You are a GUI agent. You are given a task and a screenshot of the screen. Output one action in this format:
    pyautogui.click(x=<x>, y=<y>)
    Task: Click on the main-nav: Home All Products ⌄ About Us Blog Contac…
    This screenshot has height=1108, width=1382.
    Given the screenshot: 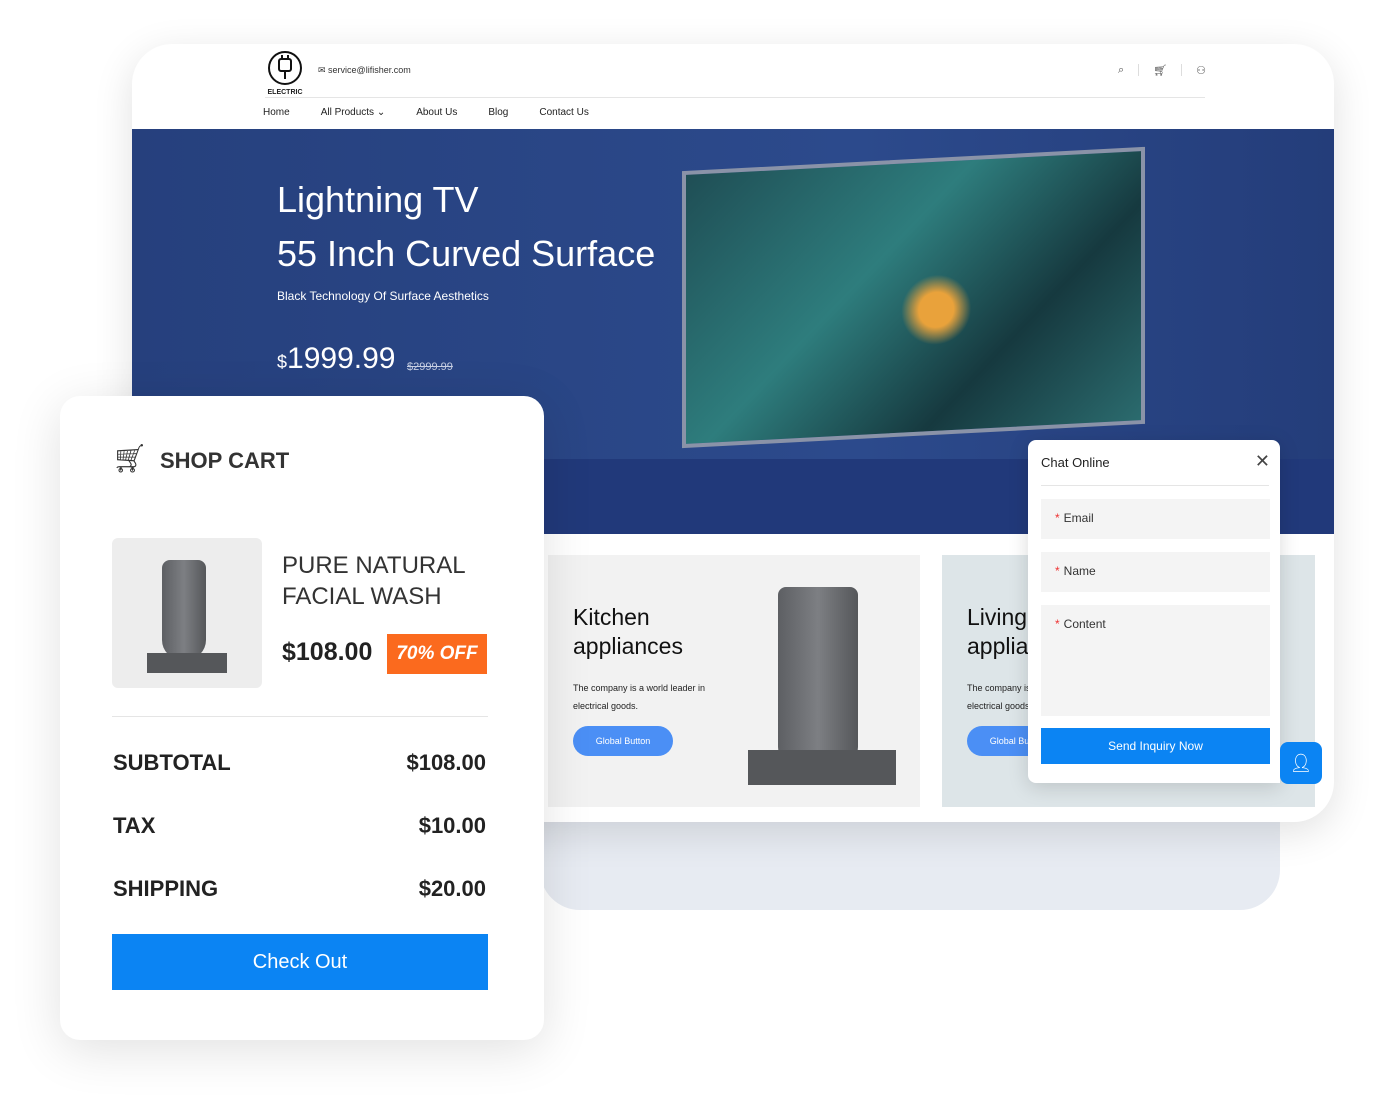 What is the action you would take?
    pyautogui.click(x=426, y=112)
    